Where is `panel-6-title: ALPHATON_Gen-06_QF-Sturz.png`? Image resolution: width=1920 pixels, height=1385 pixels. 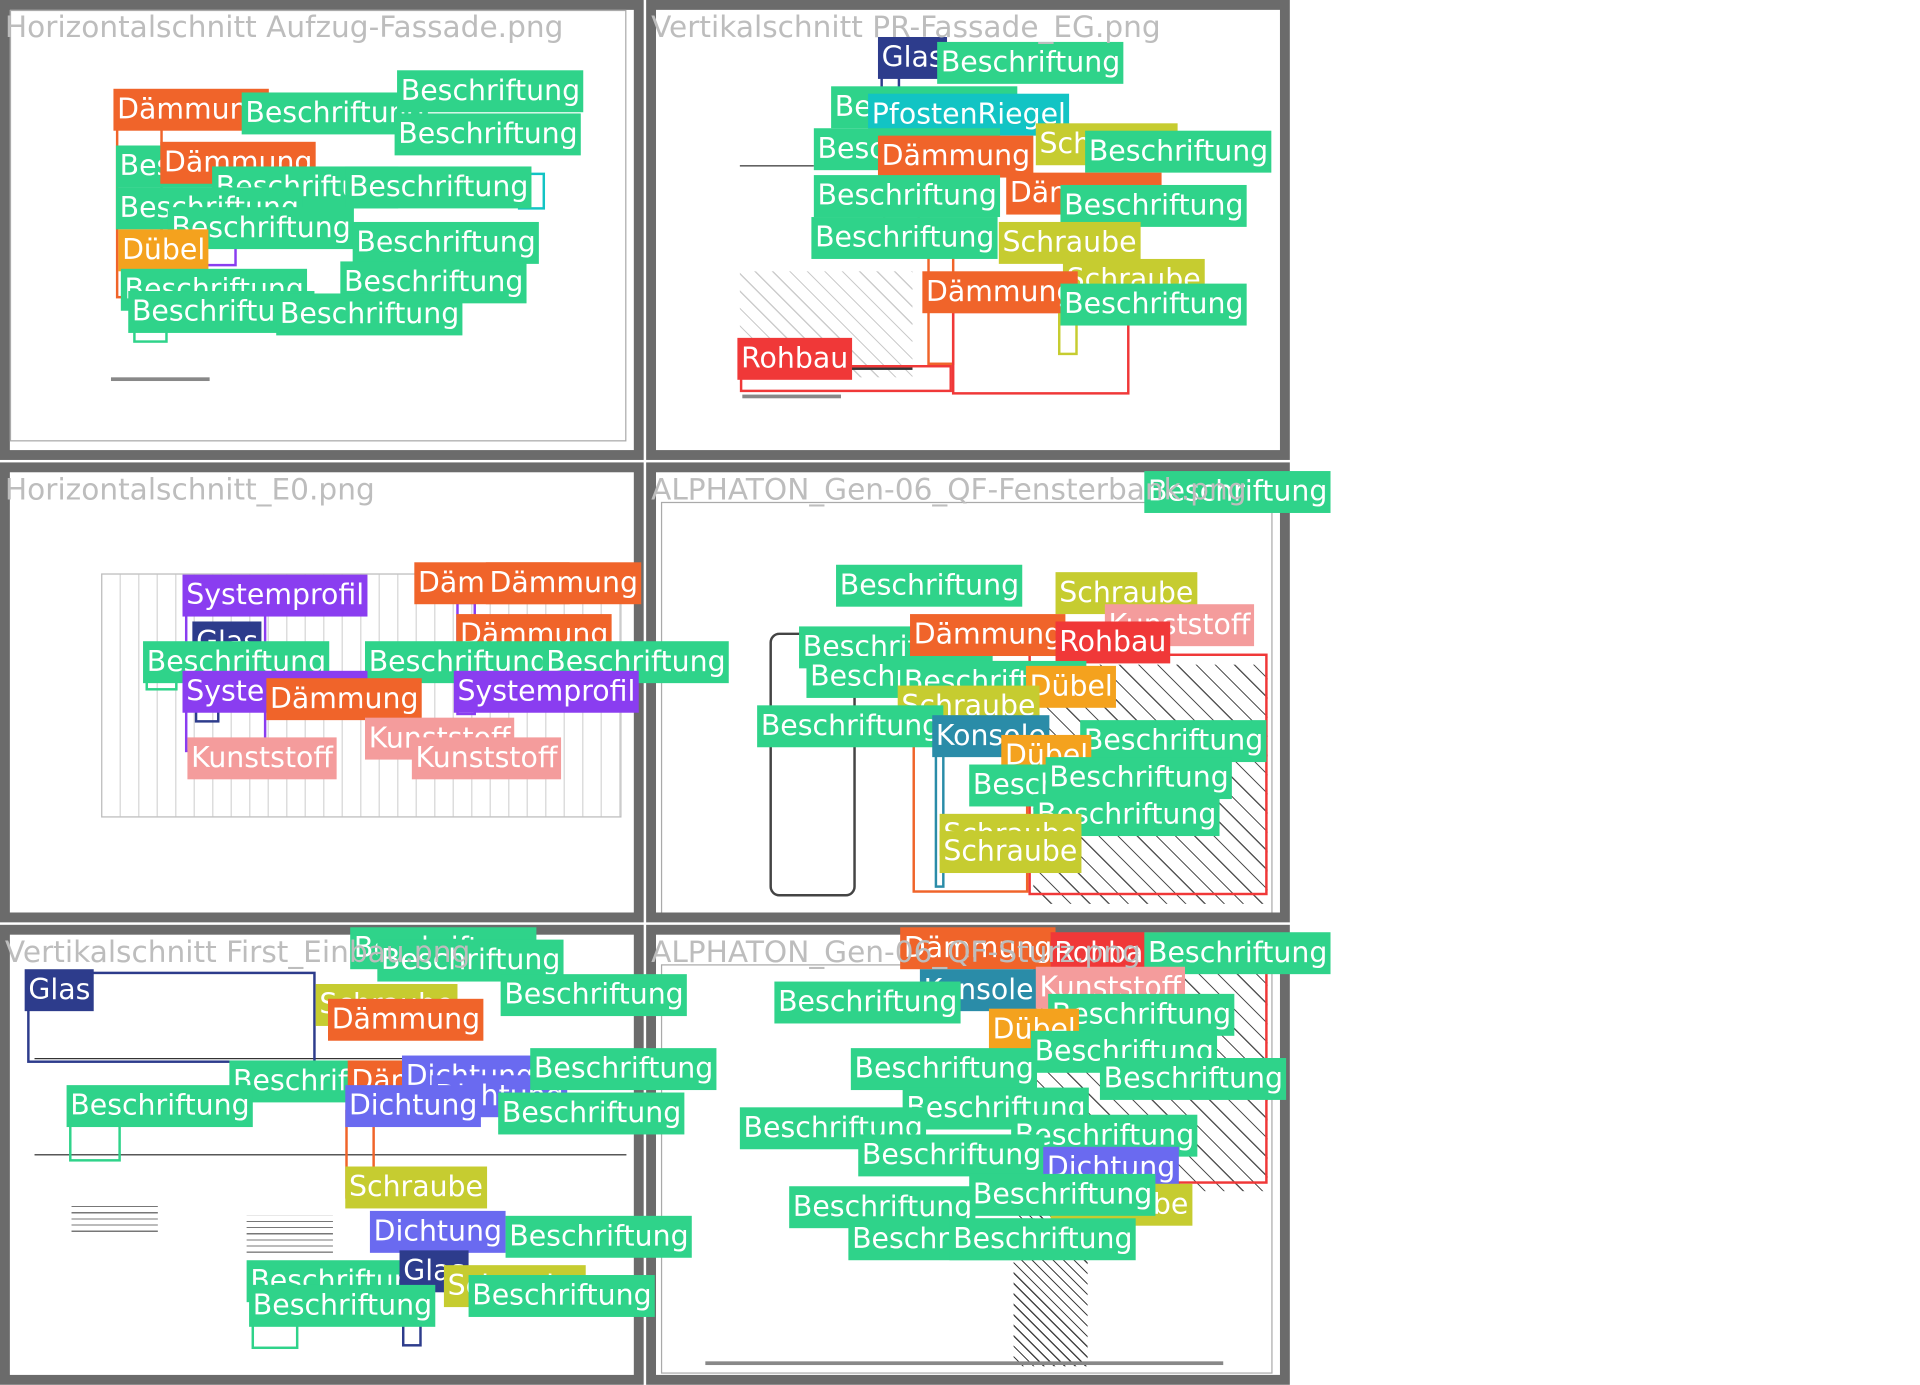 panel-6-title: ALPHATON_Gen-06_QF-Sturz.png is located at coordinates (896, 952).